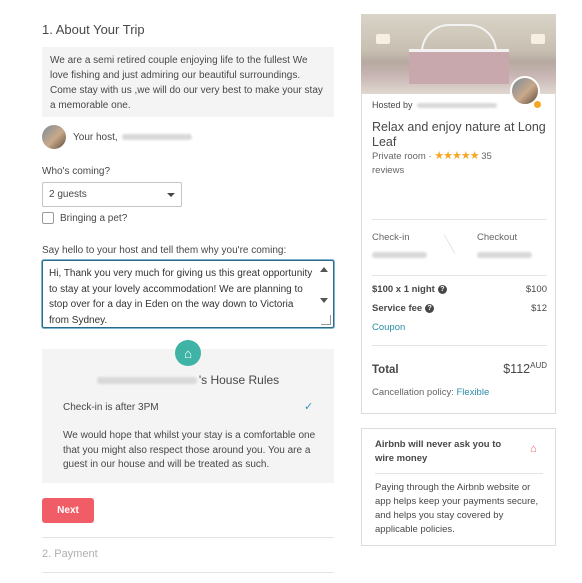 This screenshot has width=582, height=583. Describe the element at coordinates (486, 156) in the screenshot. I see `reviews-count: 35` at that location.